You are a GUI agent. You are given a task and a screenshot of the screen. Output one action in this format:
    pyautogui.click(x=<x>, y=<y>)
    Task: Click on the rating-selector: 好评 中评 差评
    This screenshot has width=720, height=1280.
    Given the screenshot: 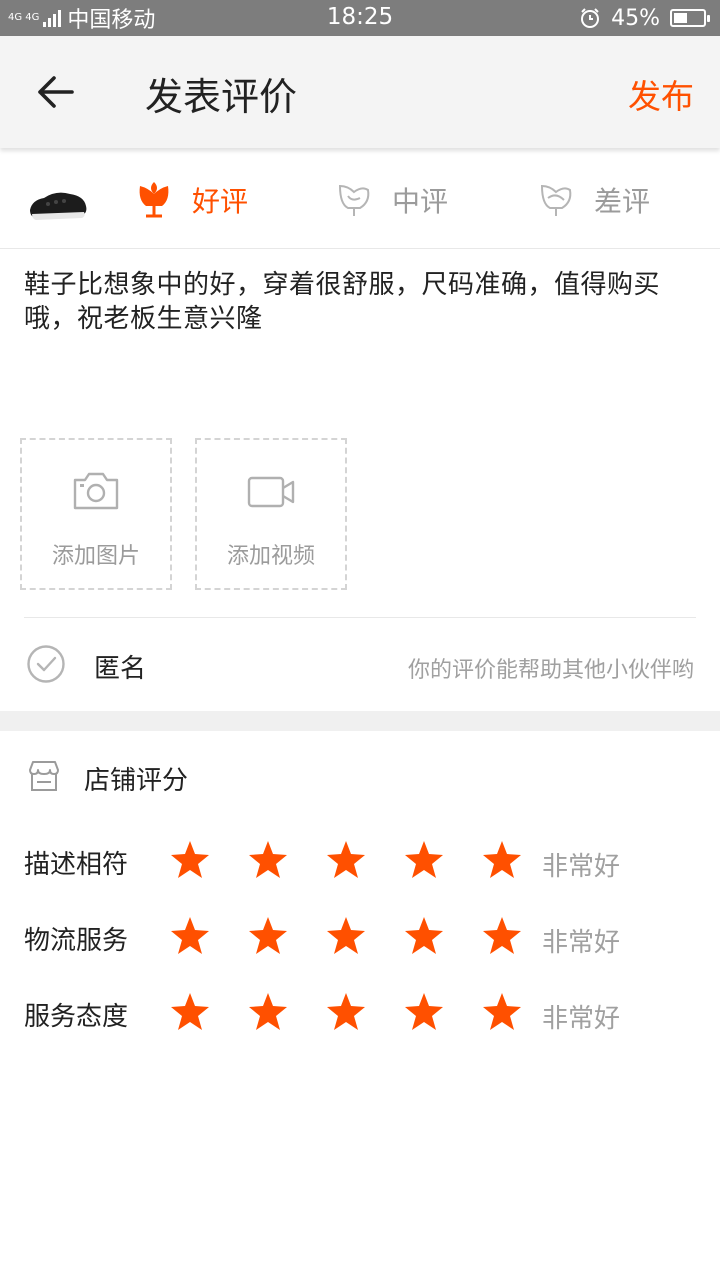 What is the action you would take?
    pyautogui.click(x=360, y=200)
    